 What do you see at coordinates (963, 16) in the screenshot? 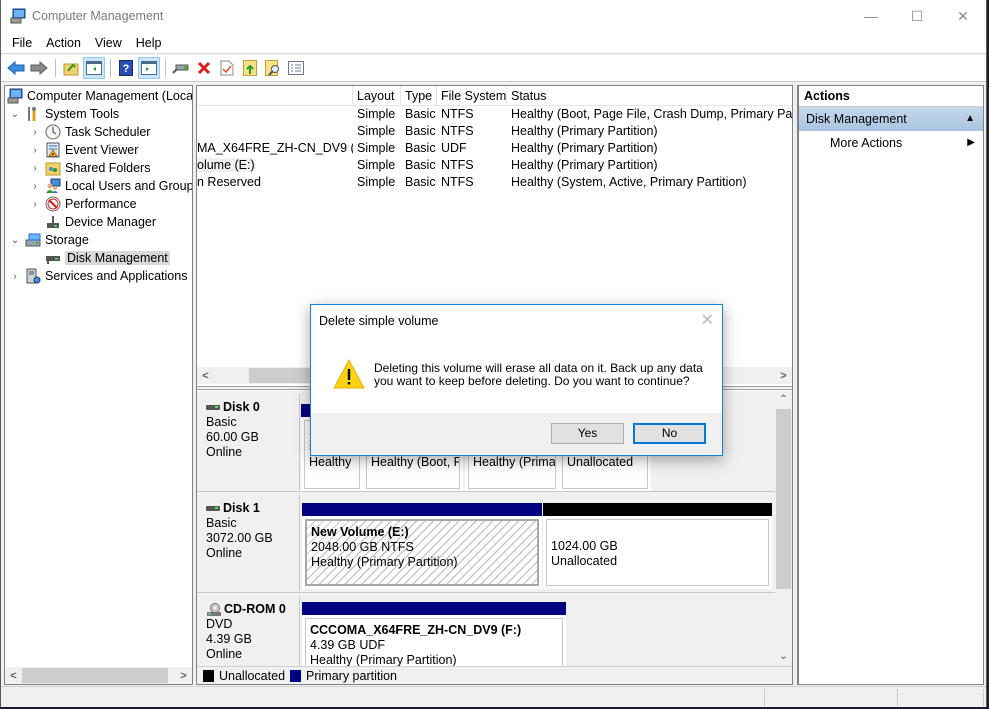
I see `close-button: ✕` at bounding box center [963, 16].